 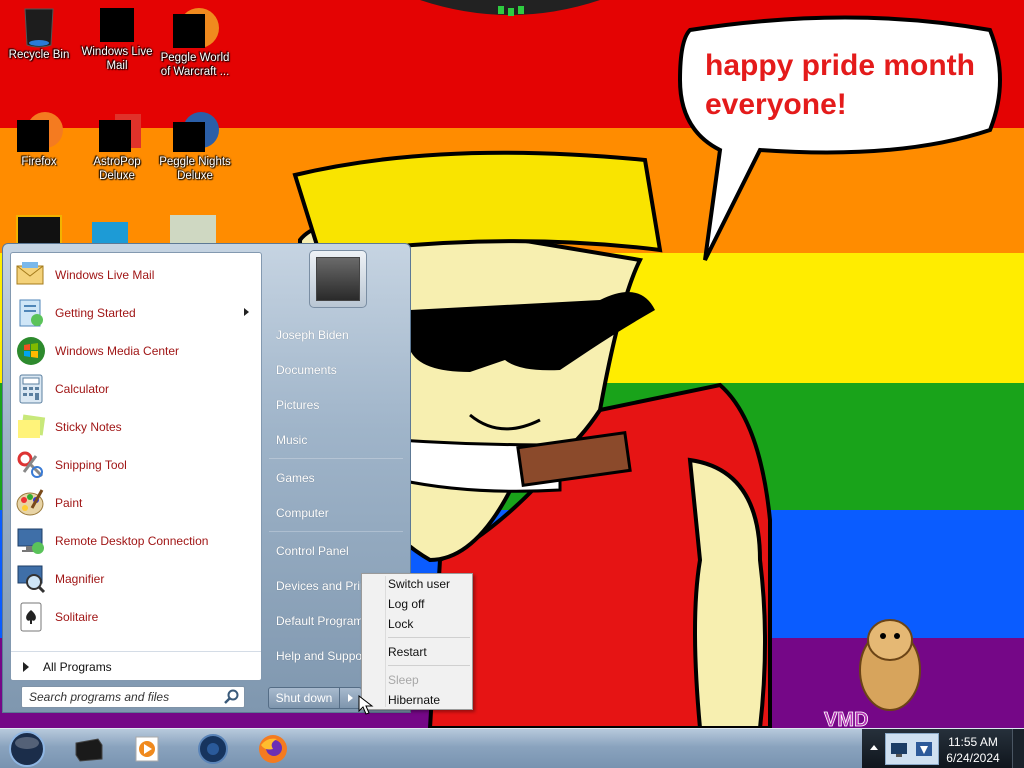 What do you see at coordinates (119, 132) in the screenshot?
I see `astropop-icon` at bounding box center [119, 132].